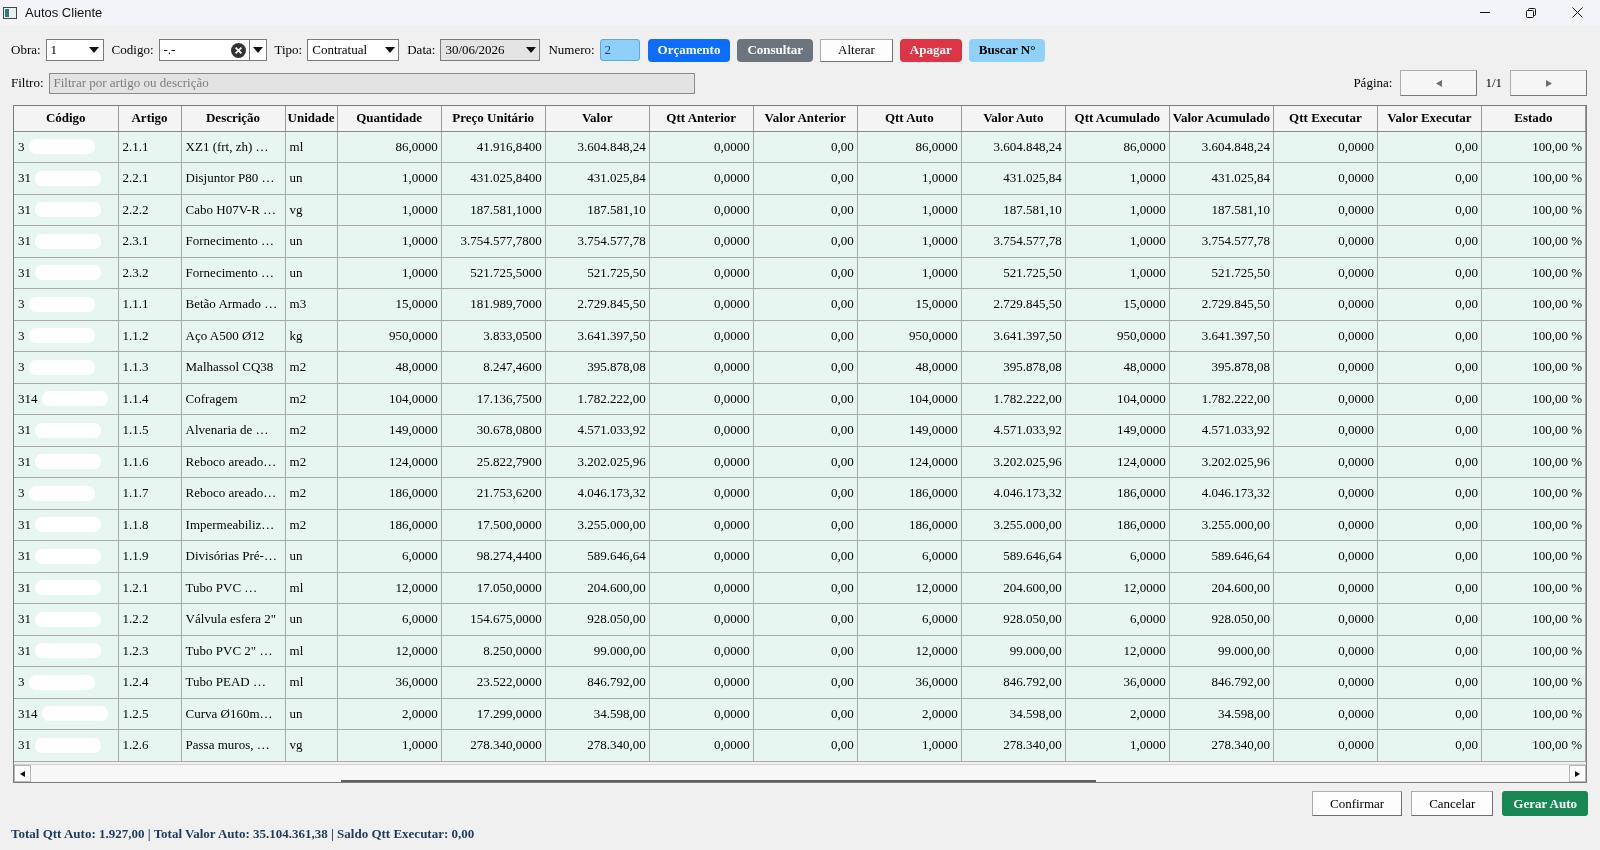 This screenshot has width=1600, height=850. Describe the element at coordinates (21, 367) in the screenshot. I see `code-text: 3` at that location.